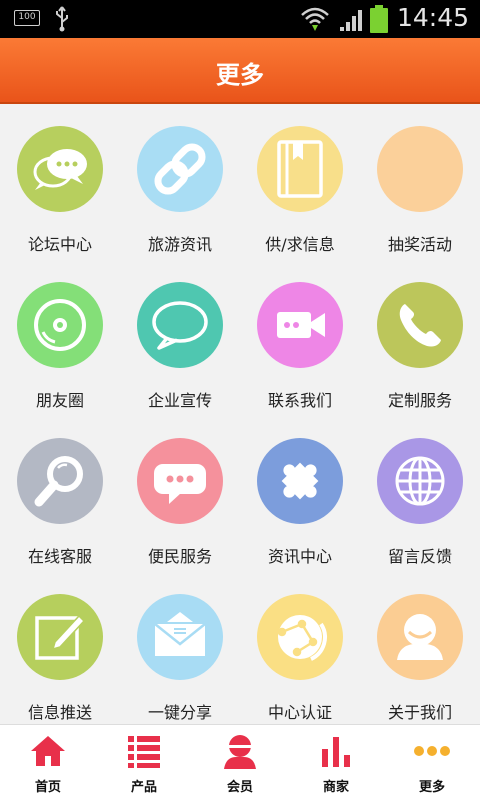 The height and width of the screenshot is (800, 480). I want to click on grid-item-online-support: 在线客服, so click(60, 494).